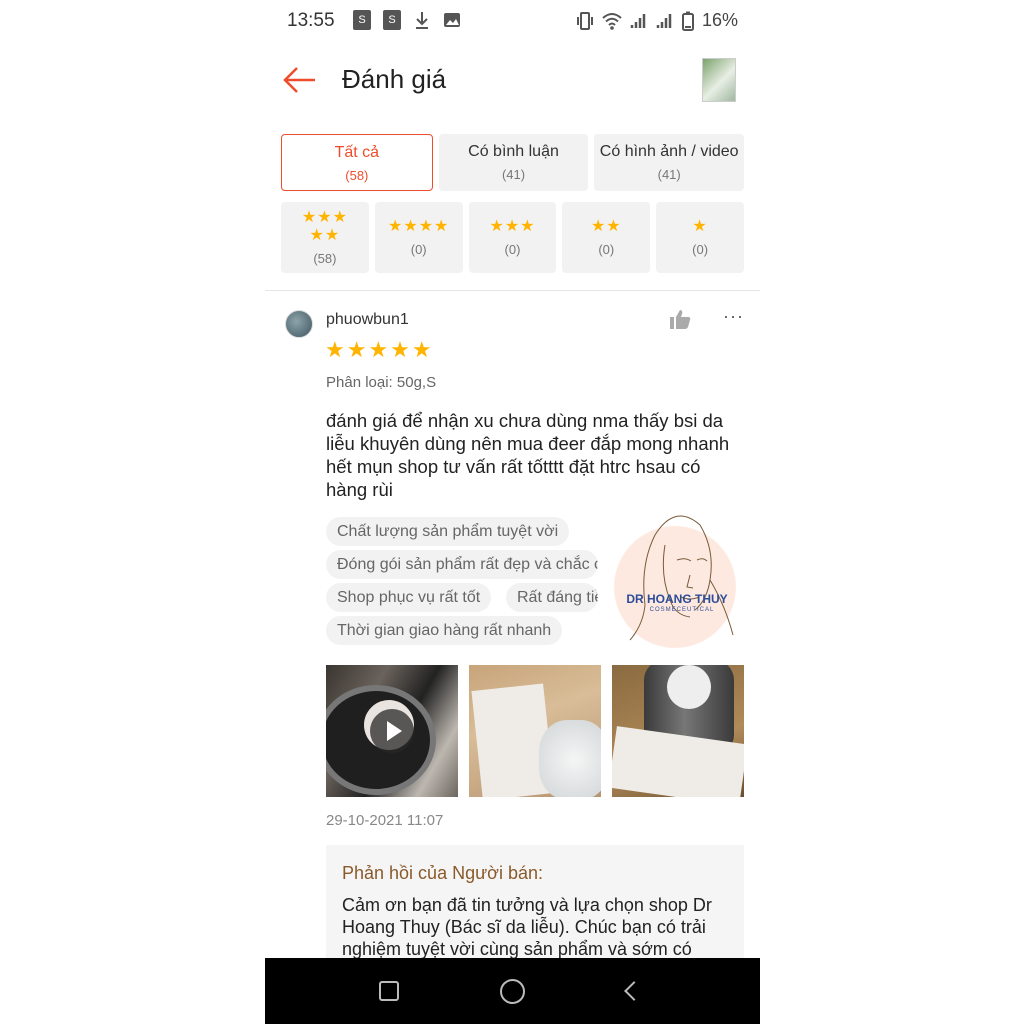 The image size is (1024, 1024). What do you see at coordinates (409, 597) in the screenshot?
I see `review-tag: Shop phục vụ rất tốt` at bounding box center [409, 597].